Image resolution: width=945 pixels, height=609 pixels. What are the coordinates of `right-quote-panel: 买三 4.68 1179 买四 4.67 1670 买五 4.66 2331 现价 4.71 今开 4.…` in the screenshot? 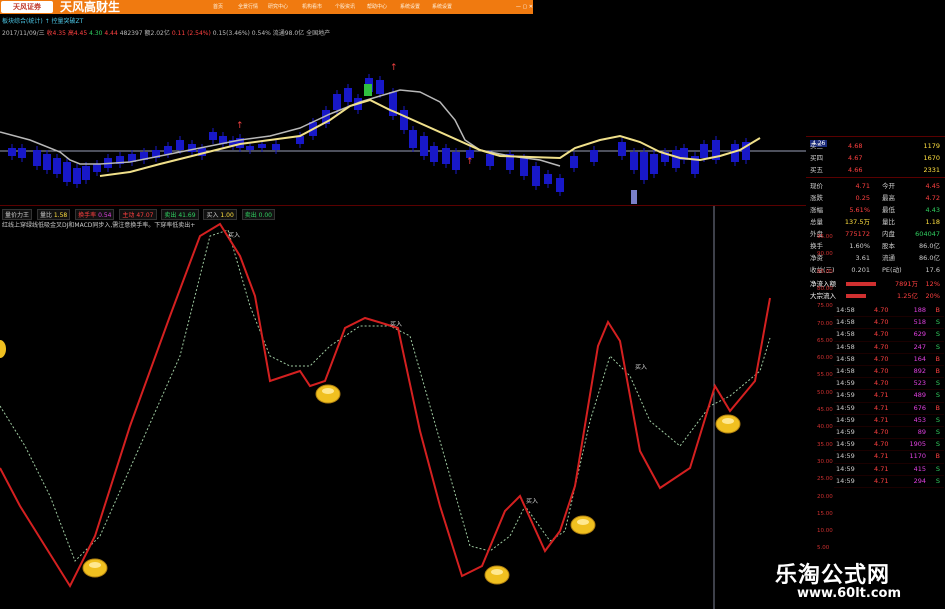 It's located at (875, 373).